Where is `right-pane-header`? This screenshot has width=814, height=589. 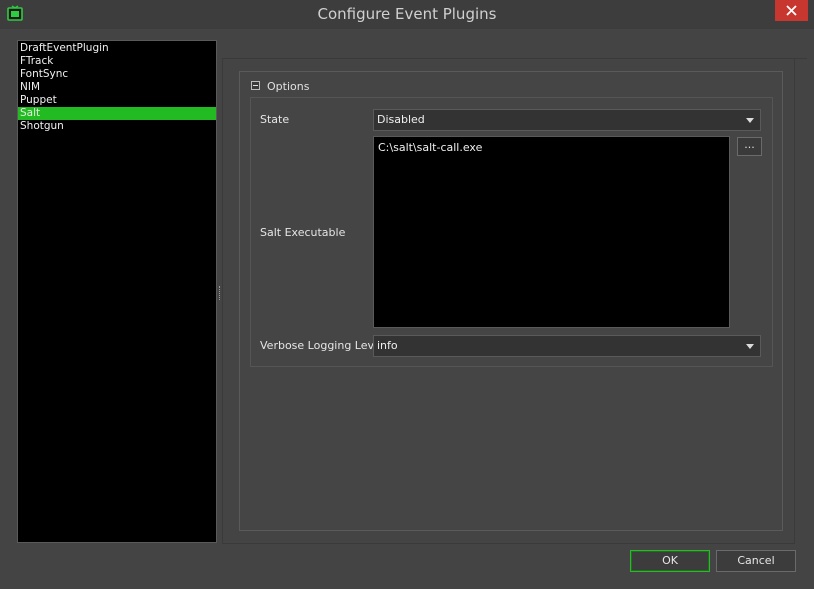 right-pane-header is located at coordinates (514, 49).